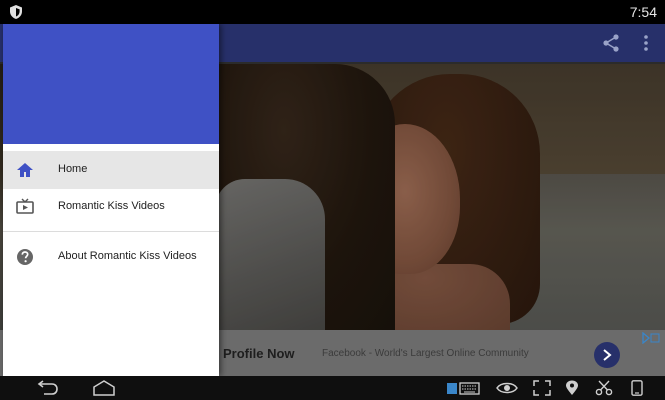  Describe the element at coordinates (646, 43) in the screenshot. I see `more-vertical-icon` at that location.